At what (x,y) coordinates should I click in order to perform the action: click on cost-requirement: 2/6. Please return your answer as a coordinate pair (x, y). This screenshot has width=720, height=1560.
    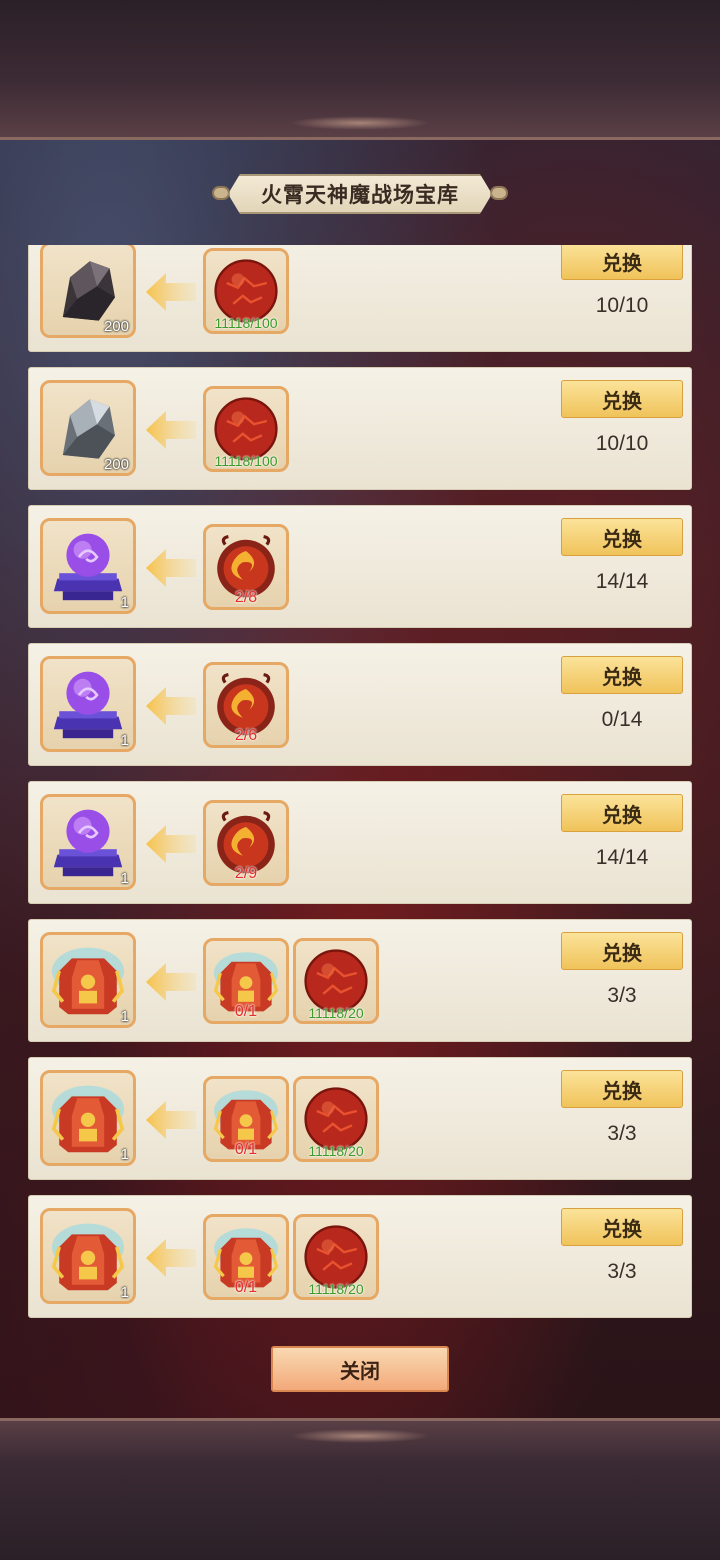
    Looking at the image, I should click on (246, 735).